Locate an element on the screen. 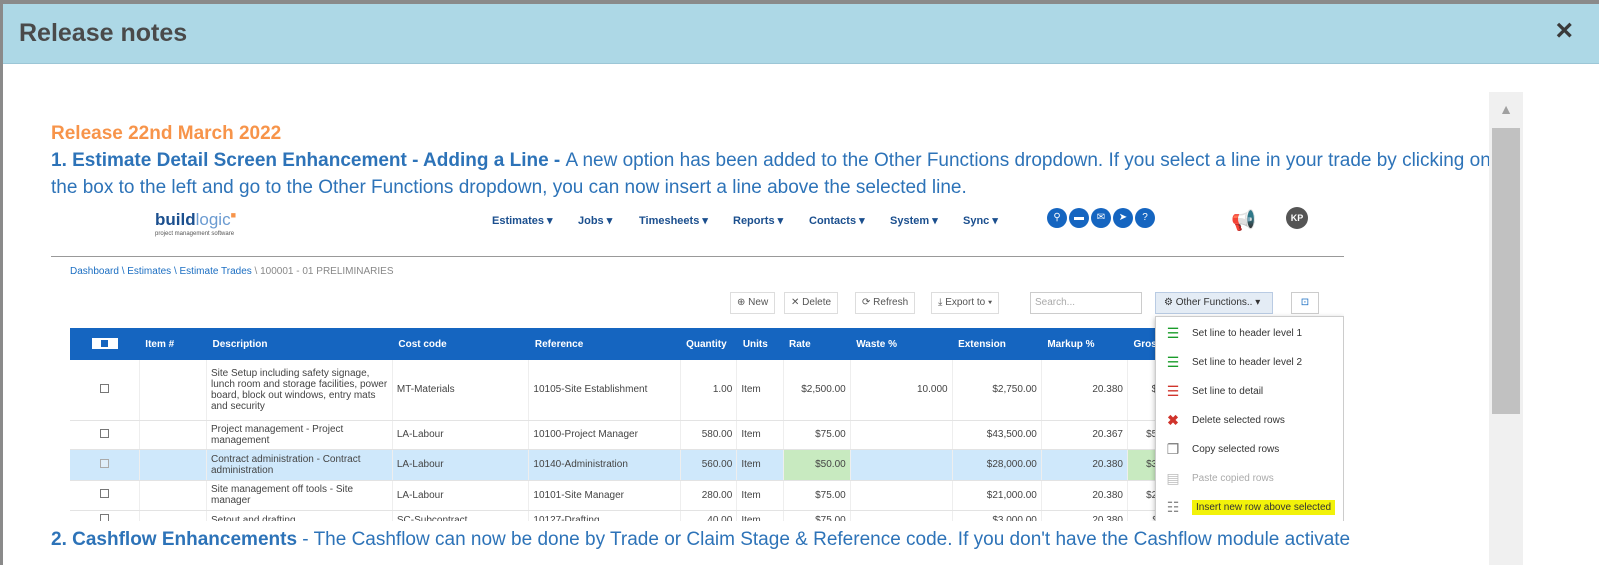 Image resolution: width=1599 pixels, height=565 pixels. mail-icon: ✉ is located at coordinates (1101, 218).